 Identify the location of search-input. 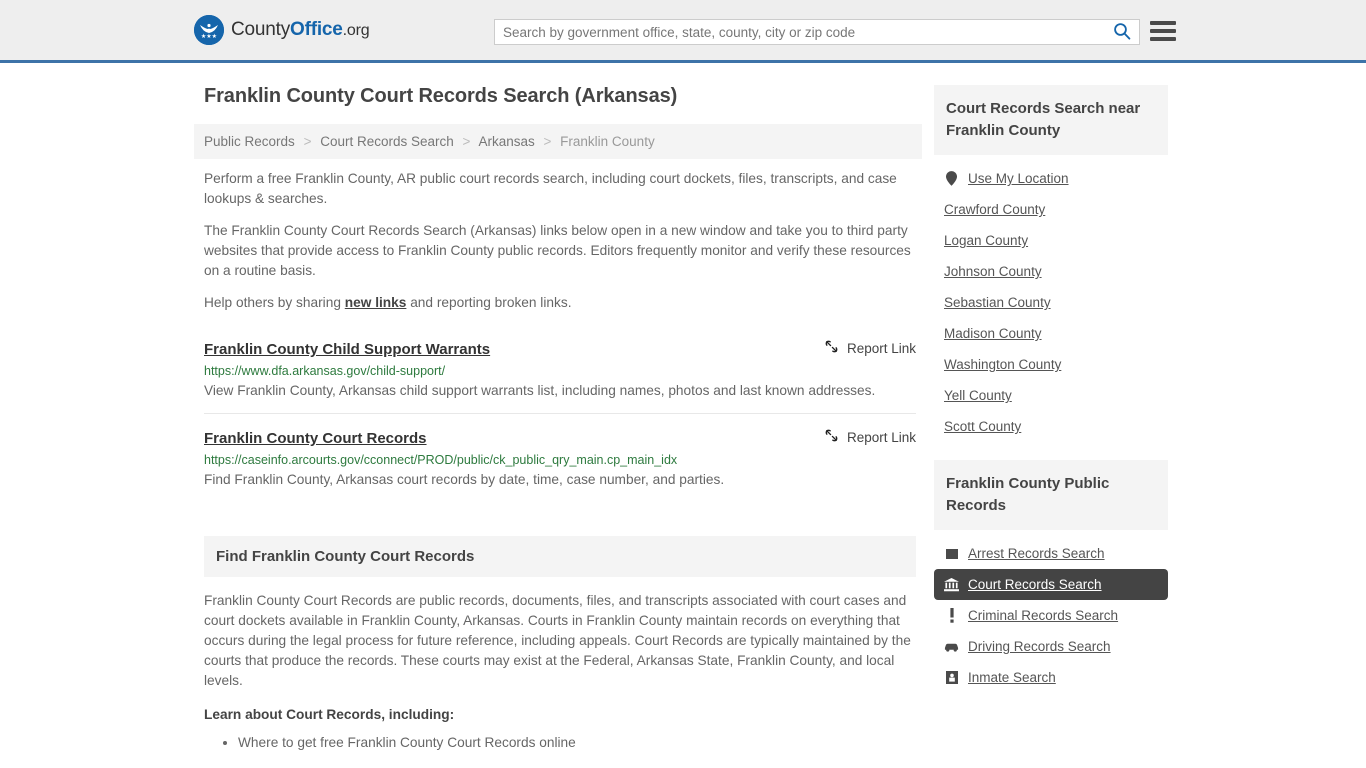
(800, 32).